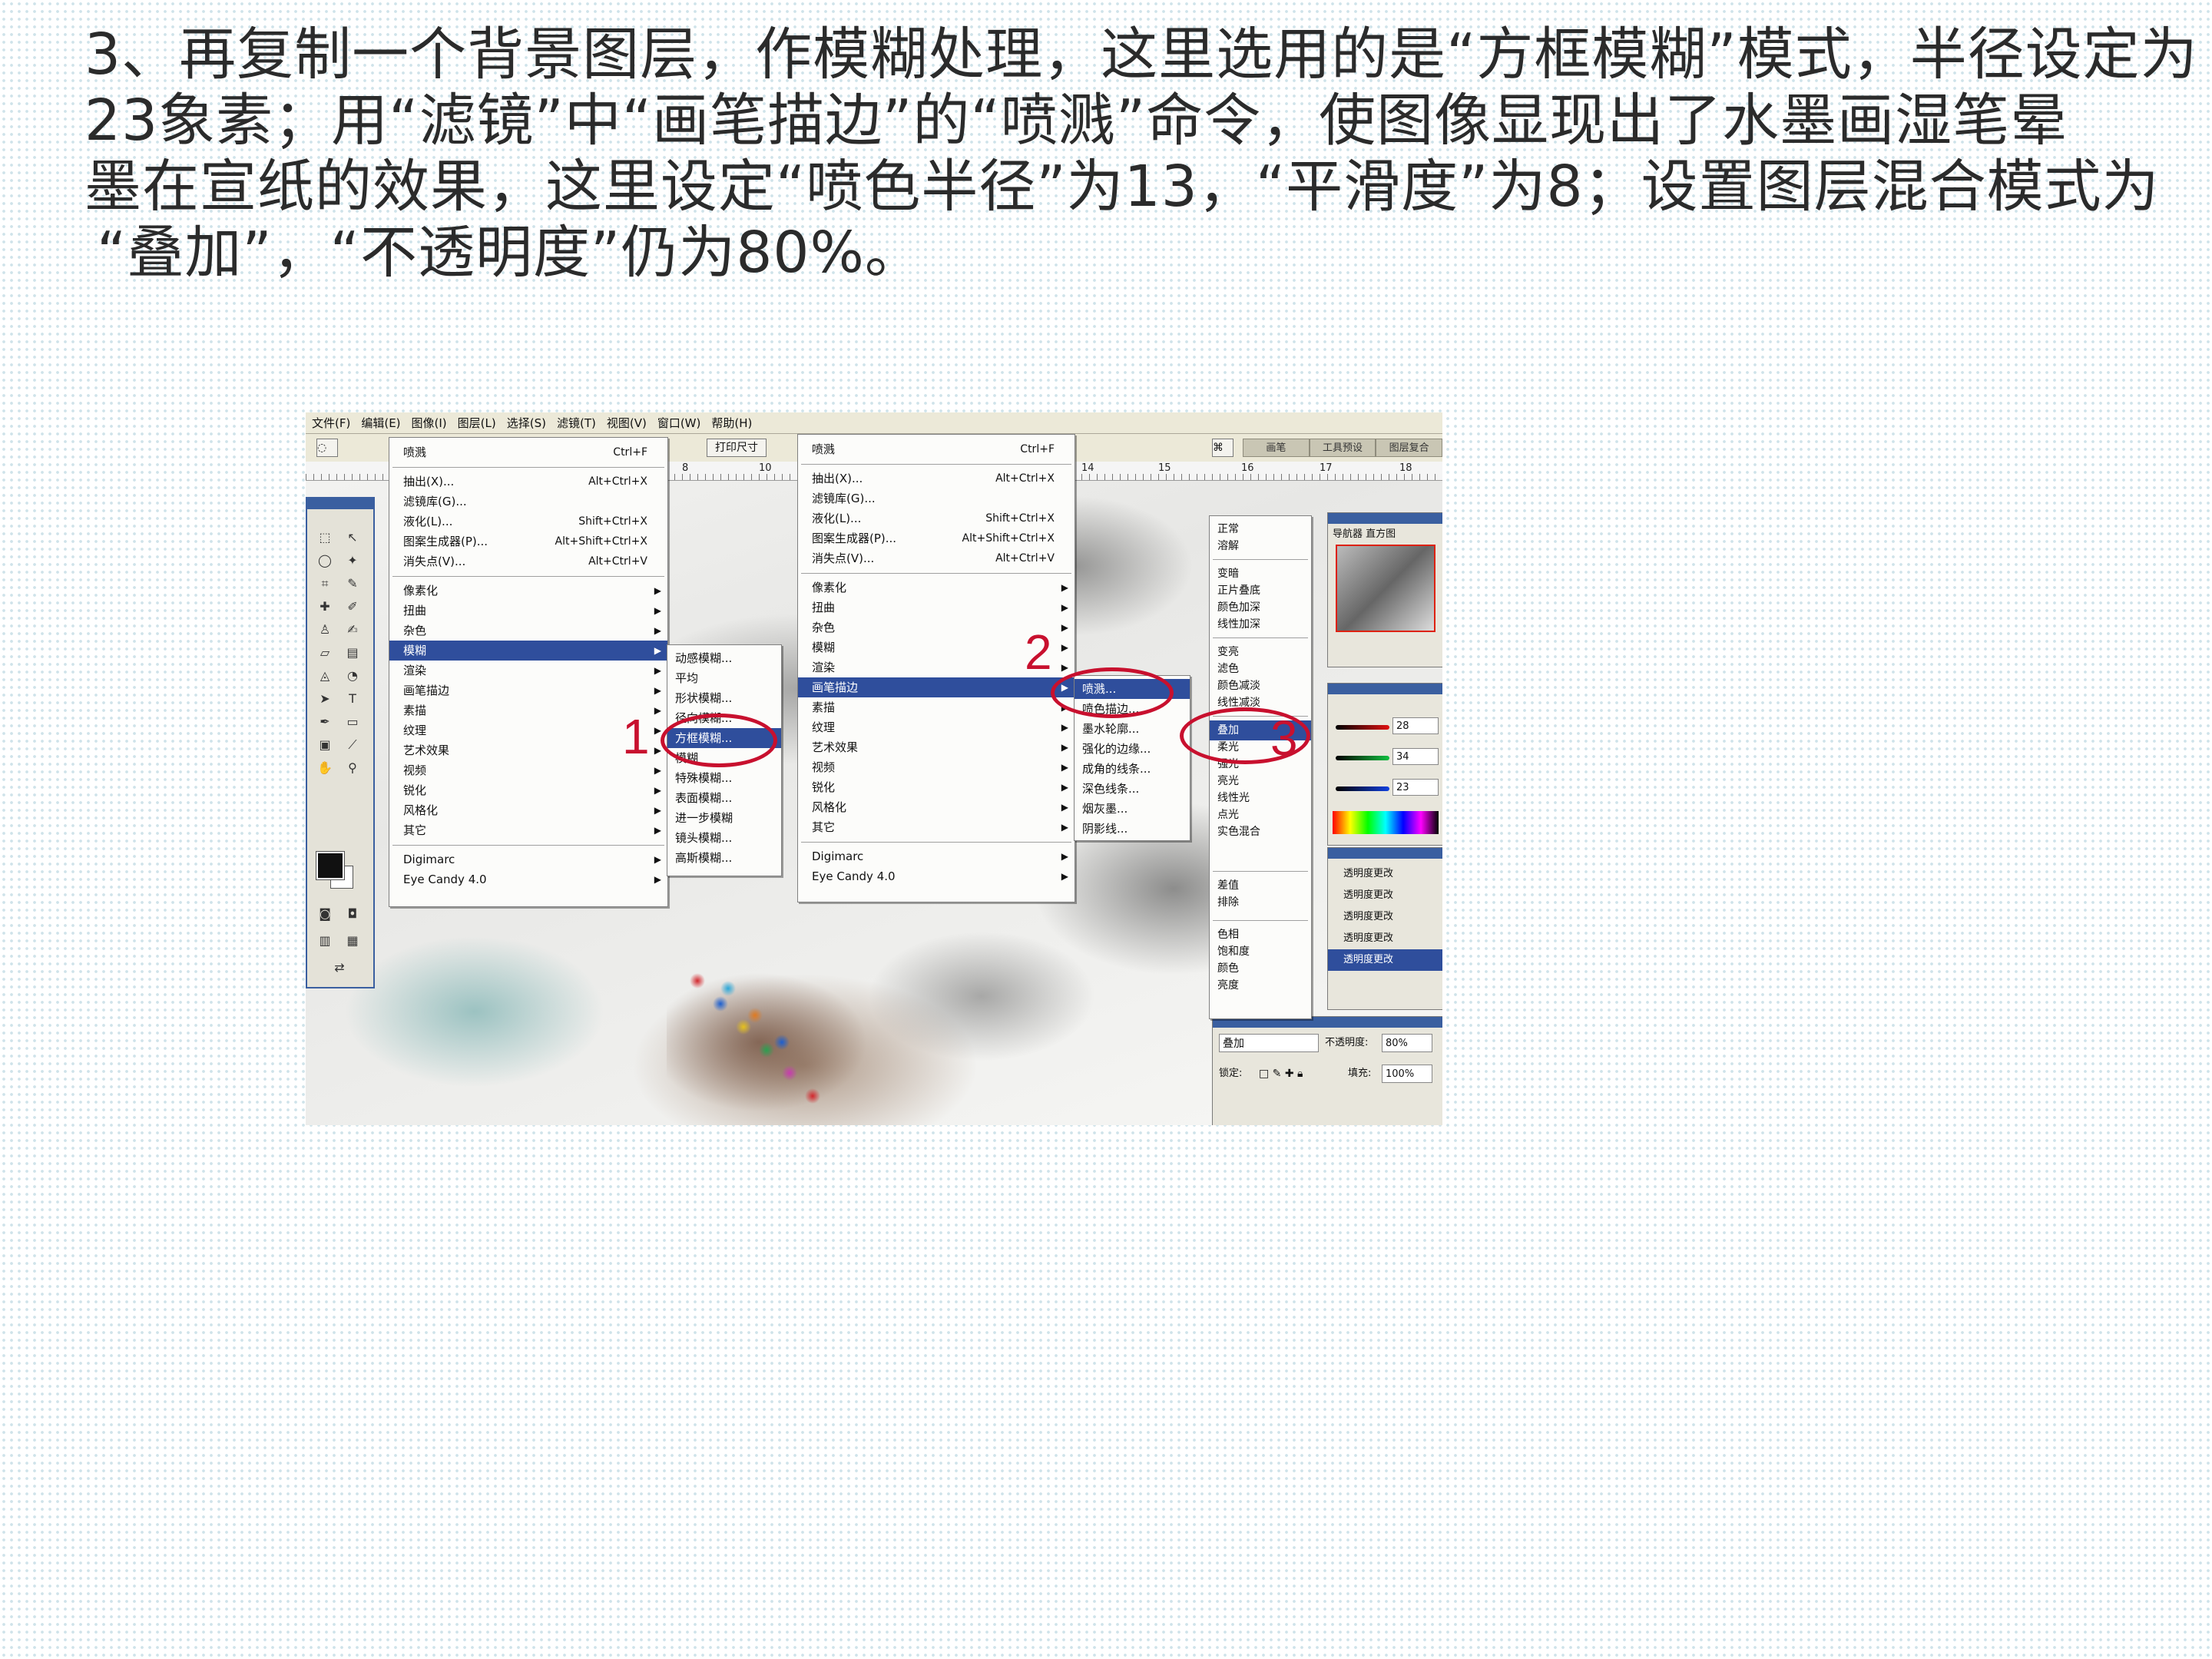  I want to click on notes-tool-icon: ▣, so click(325, 745).